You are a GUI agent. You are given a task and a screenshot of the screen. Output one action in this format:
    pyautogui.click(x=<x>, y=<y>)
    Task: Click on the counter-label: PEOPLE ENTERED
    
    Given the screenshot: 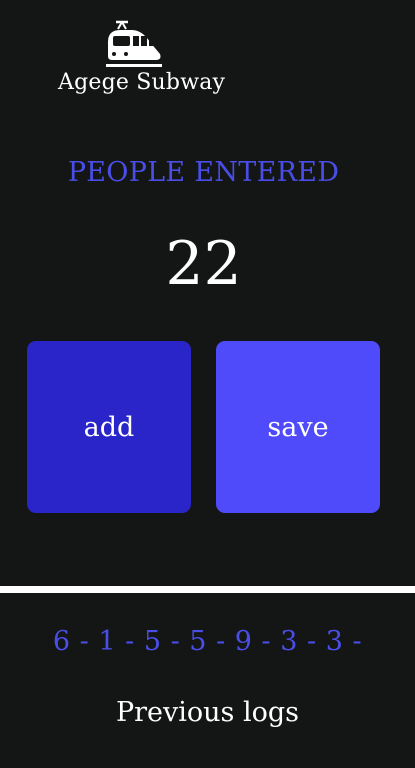 What is the action you would take?
    pyautogui.click(x=203, y=172)
    